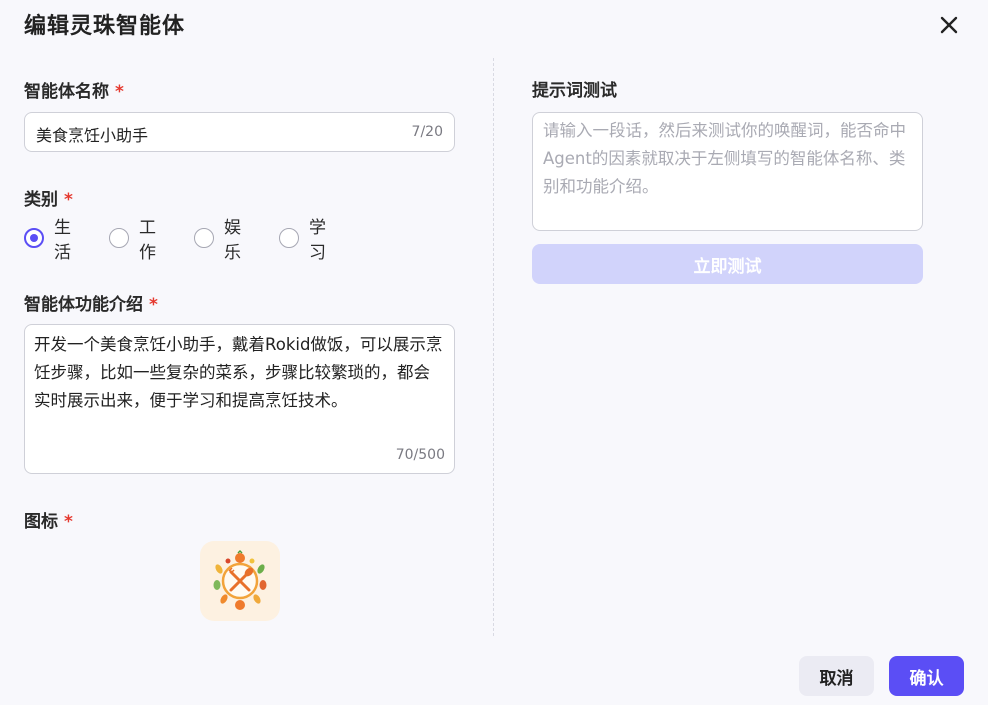 The height and width of the screenshot is (705, 988). What do you see at coordinates (574, 91) in the screenshot?
I see `prompt-test-label: 提示词测试` at bounding box center [574, 91].